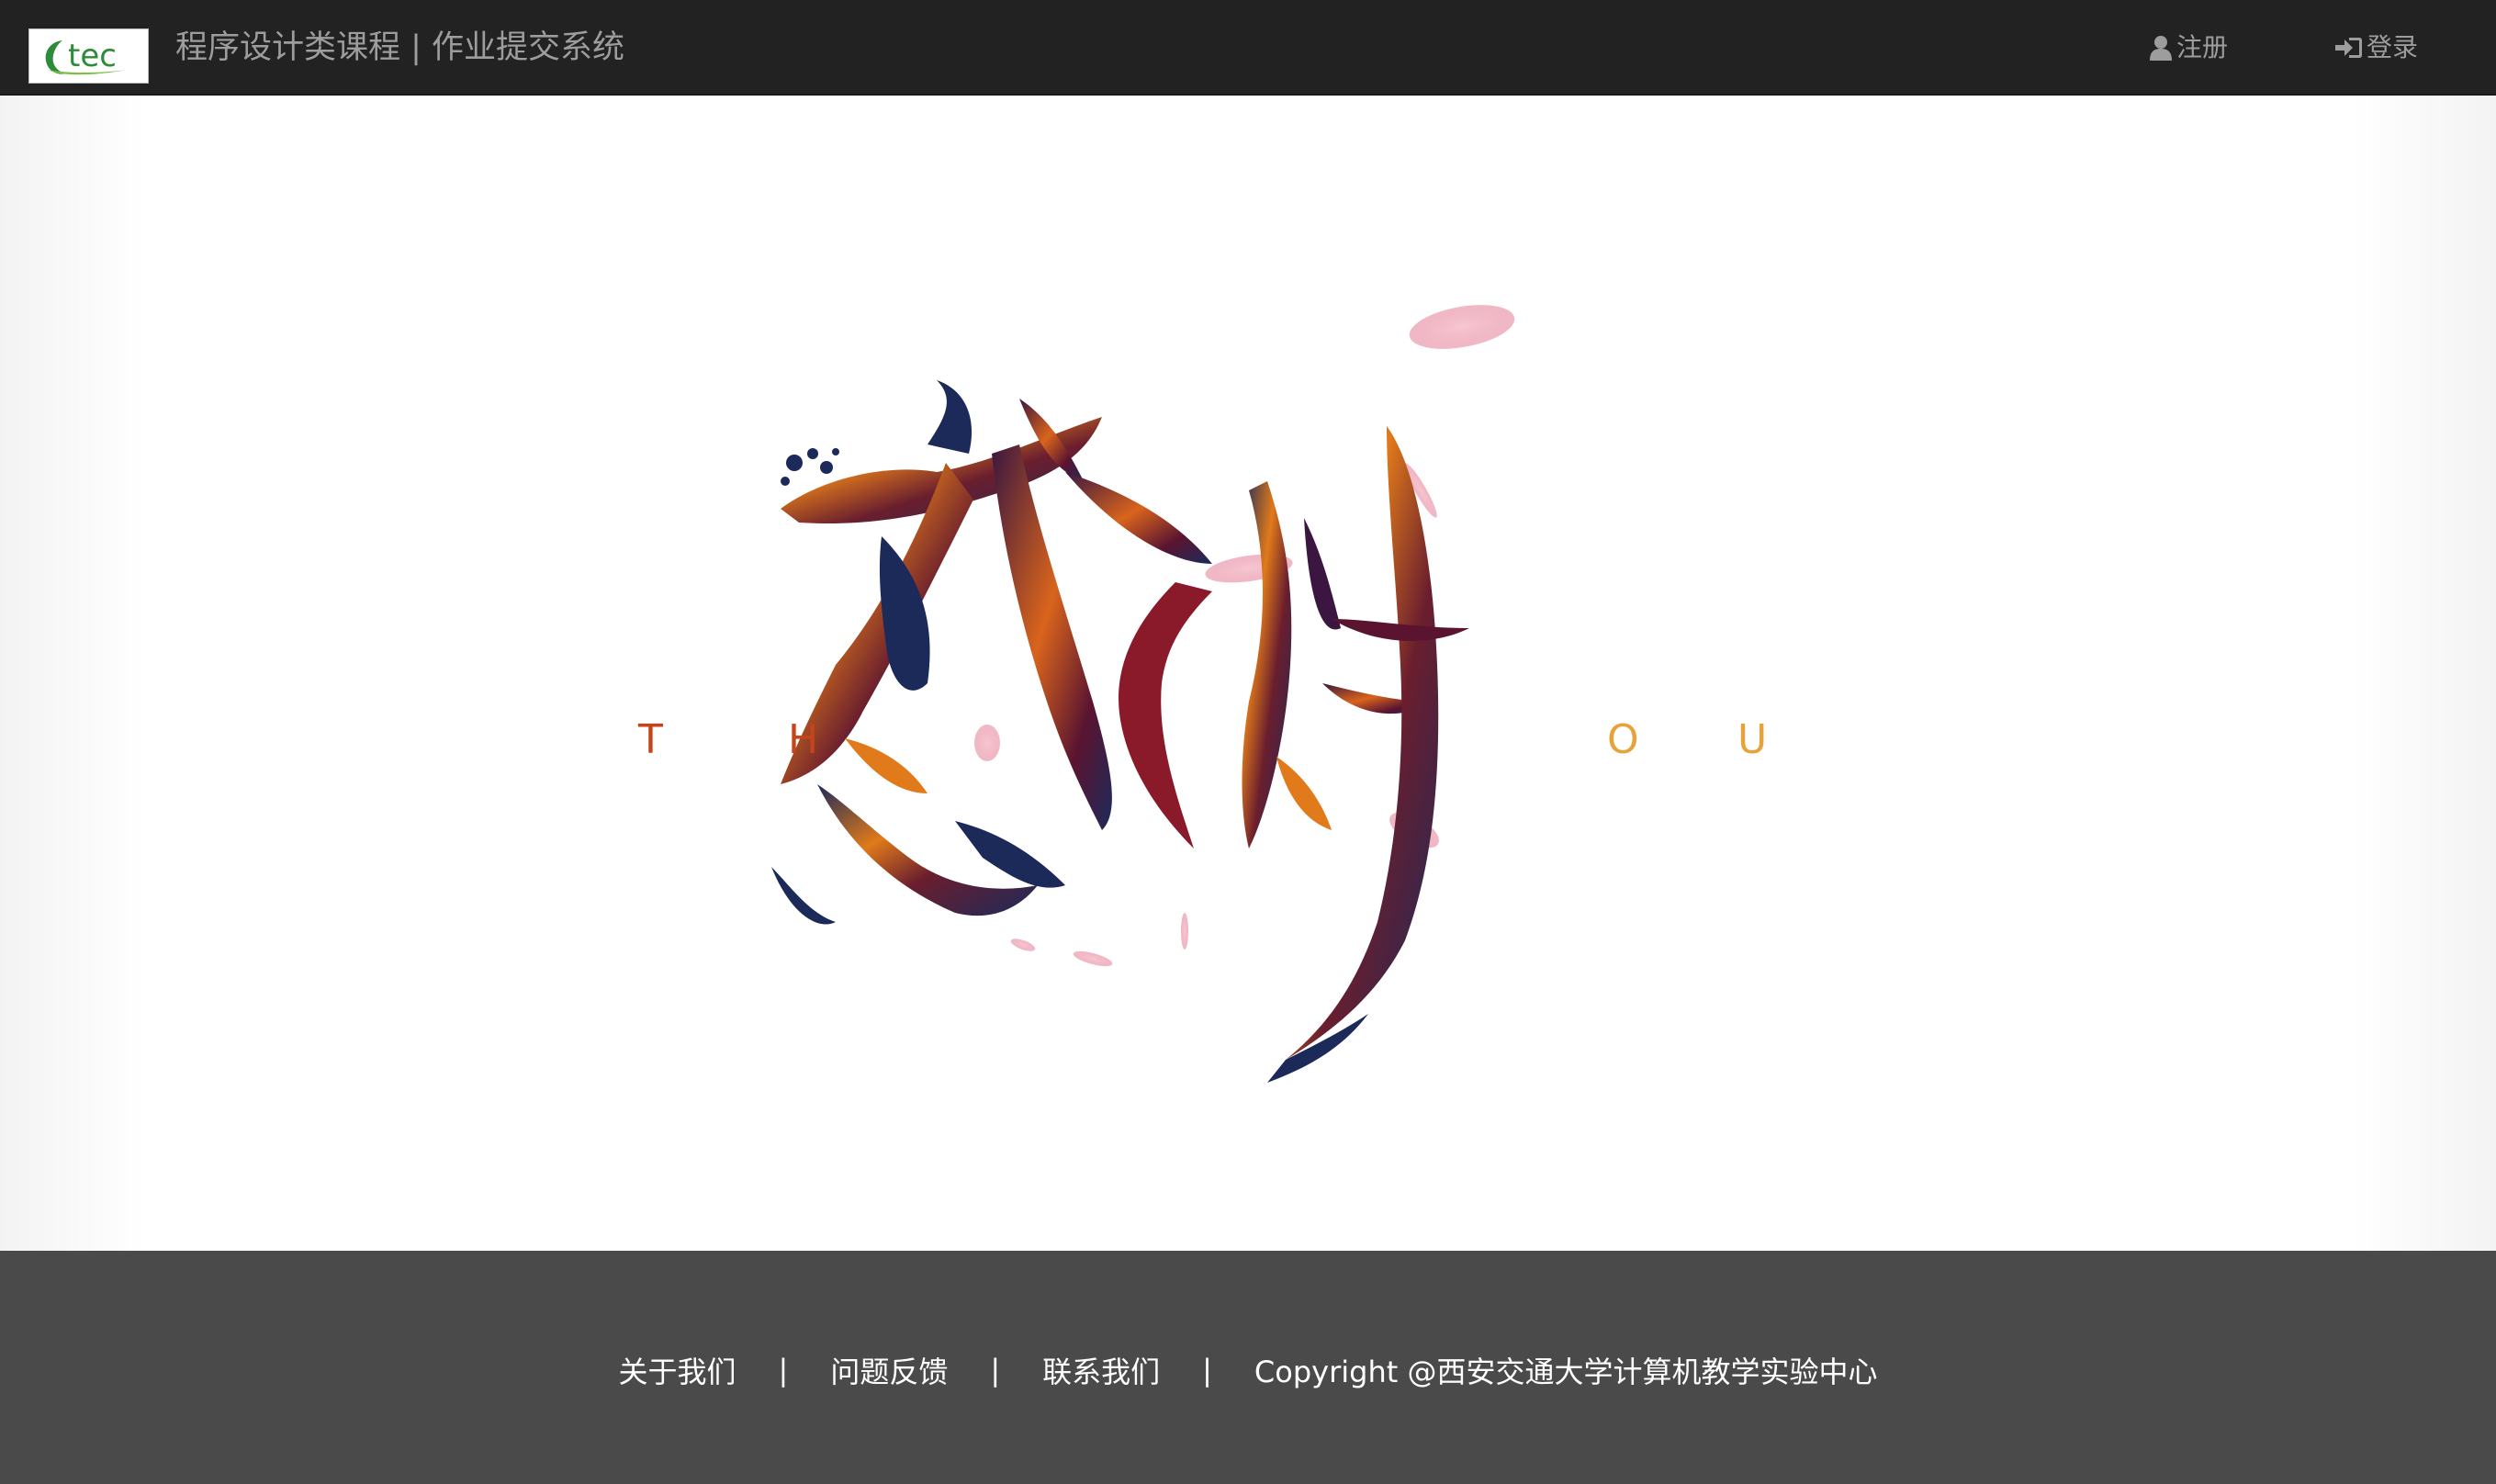  I want to click on login-label: 登录, so click(2393, 47).